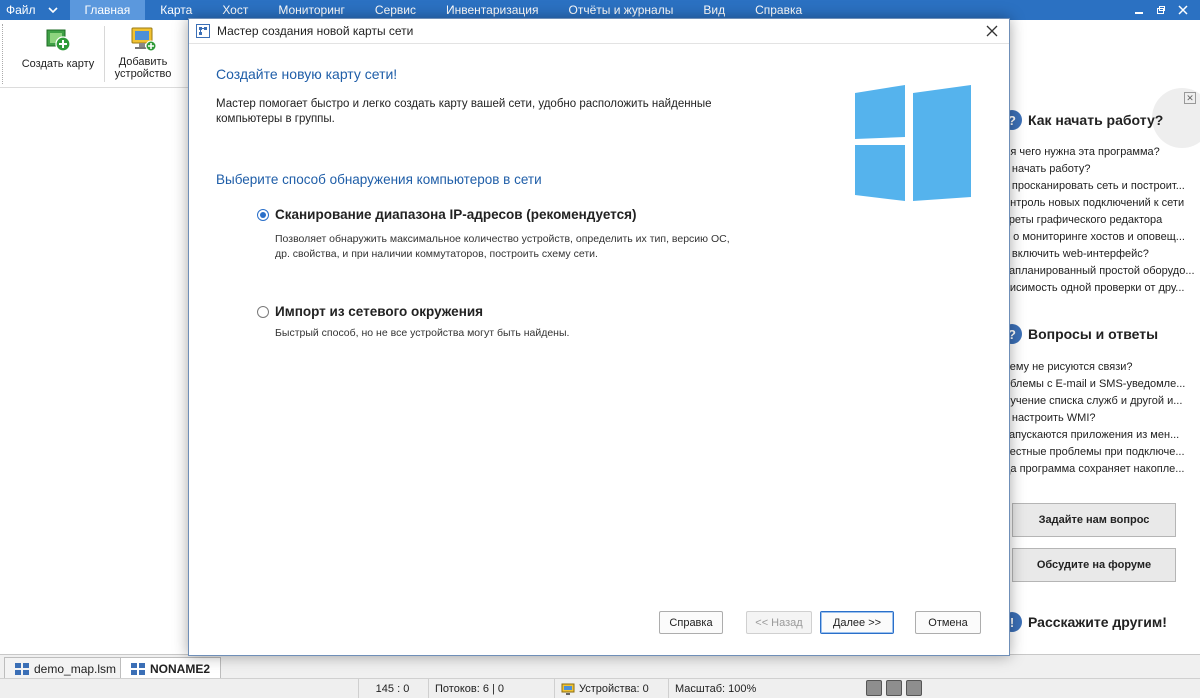  What do you see at coordinates (75, 668) in the screenshot?
I see `tab-label: demo_map.lsm` at bounding box center [75, 668].